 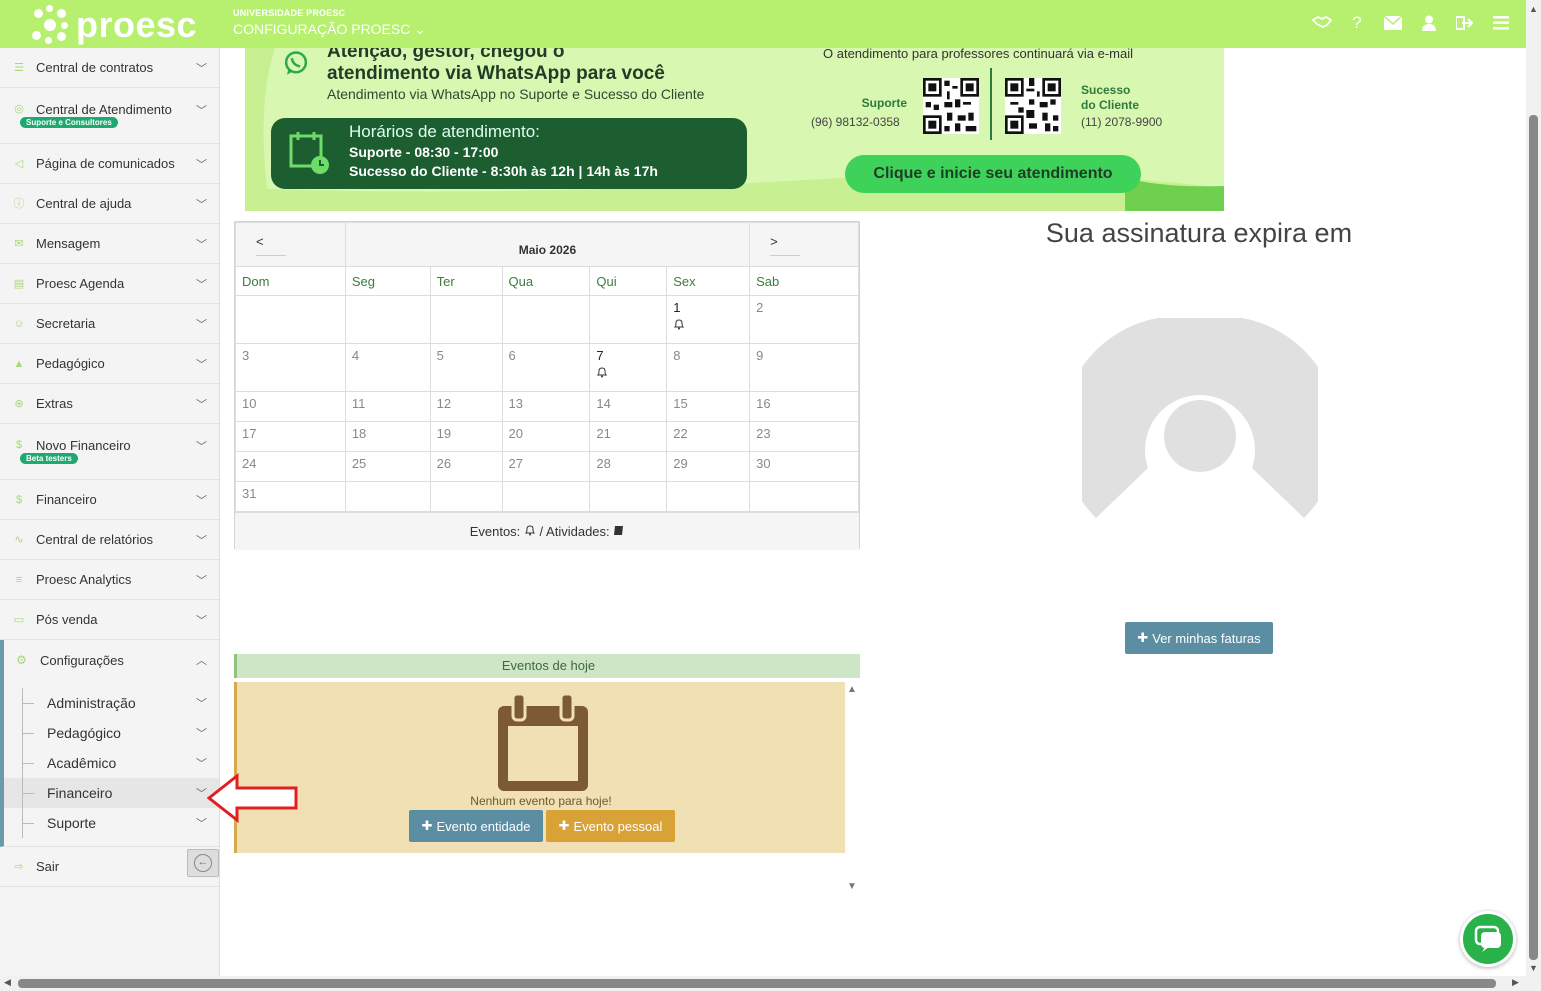 What do you see at coordinates (290, 406) in the screenshot?
I see `calendar-day: 10` at bounding box center [290, 406].